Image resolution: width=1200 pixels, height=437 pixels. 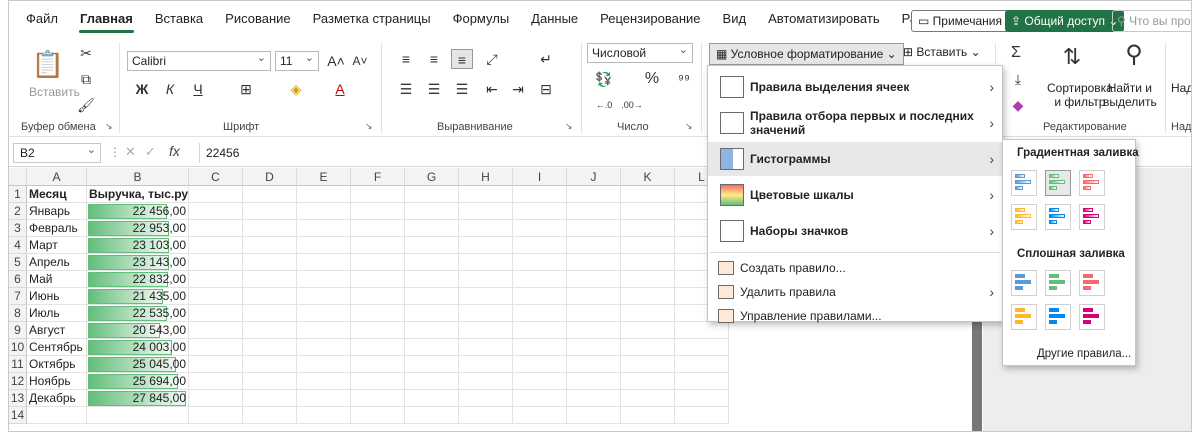 I want to click on column-header: E, so click(x=324, y=177).